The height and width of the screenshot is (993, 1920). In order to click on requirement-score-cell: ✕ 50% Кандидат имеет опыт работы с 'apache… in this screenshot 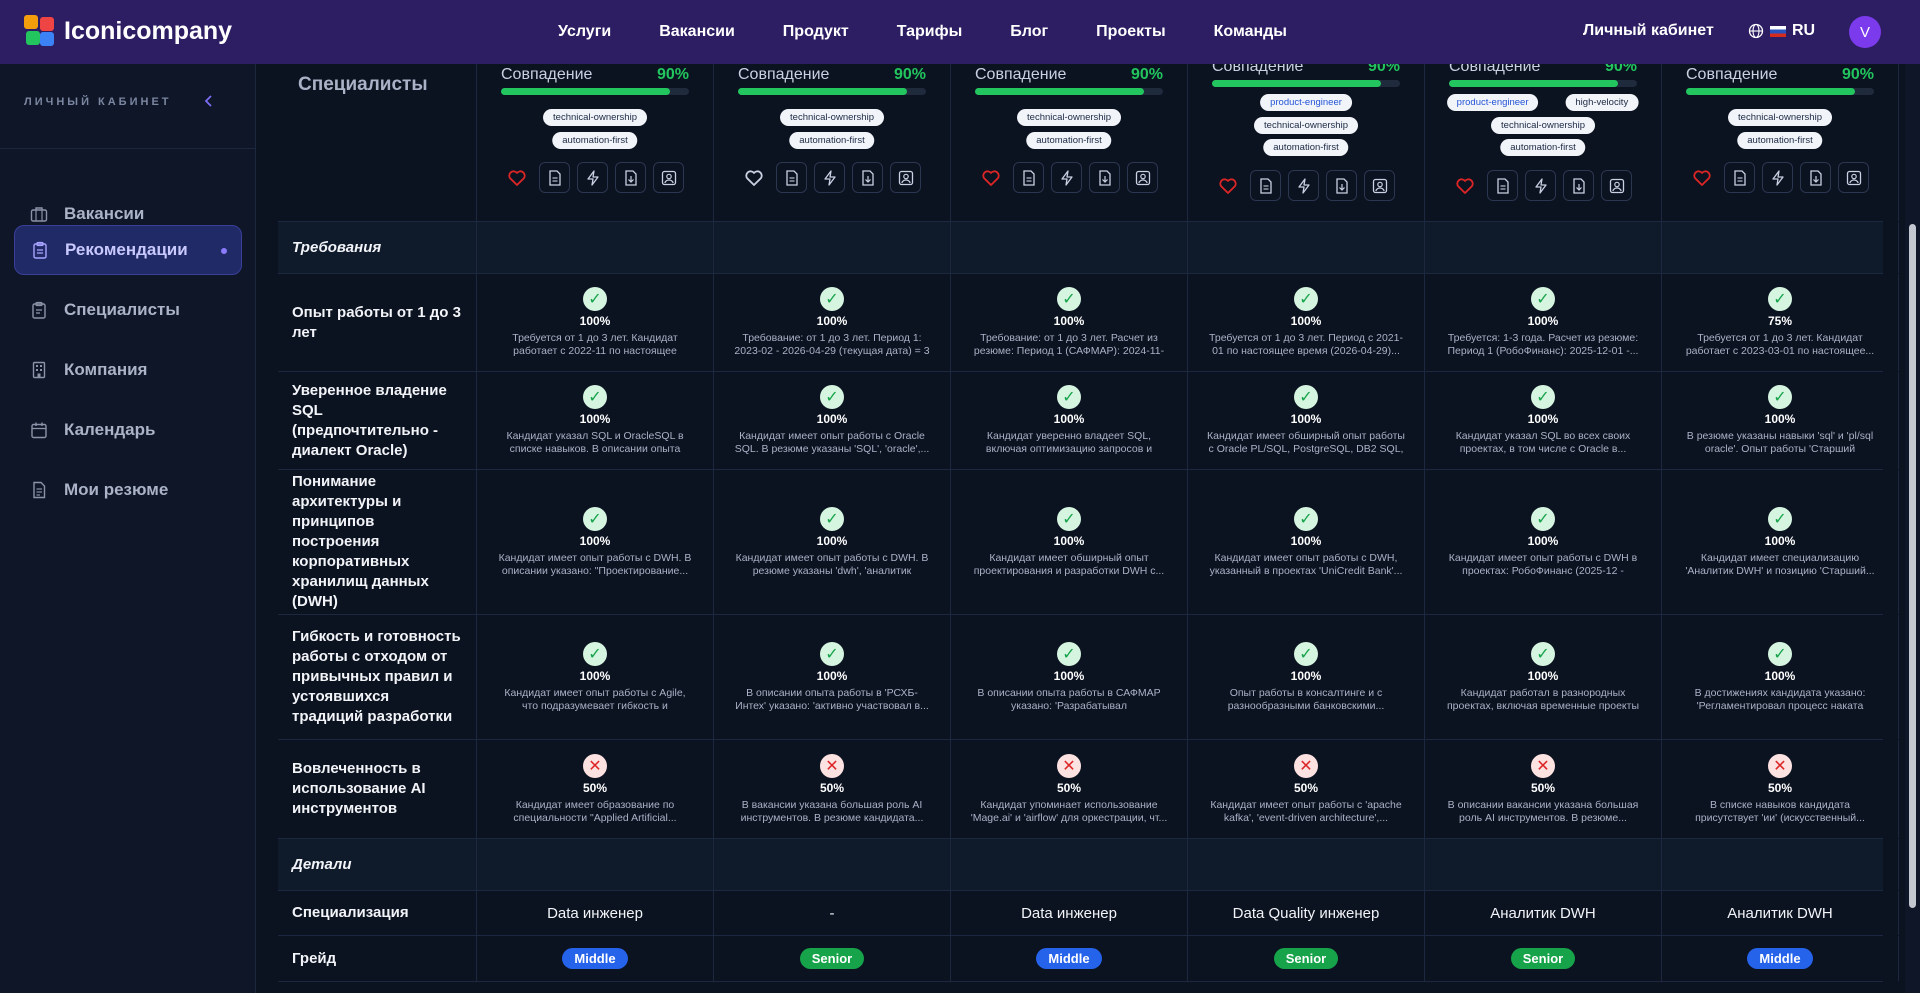, I will do `click(1306, 789)`.